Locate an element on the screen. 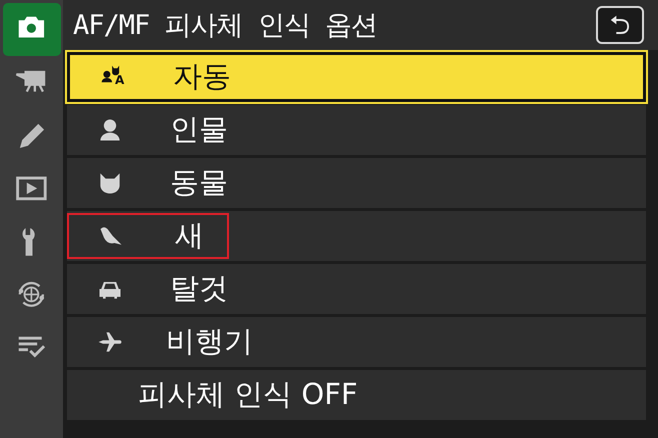 This screenshot has height=438, width=658. option-row: 인물 is located at coordinates (356, 130).